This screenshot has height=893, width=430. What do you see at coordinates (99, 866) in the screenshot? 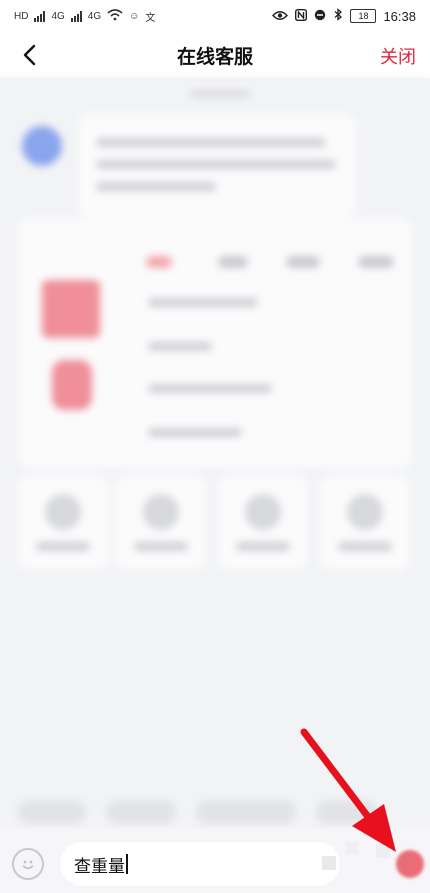
I see `message-input-text: 查重量` at bounding box center [99, 866].